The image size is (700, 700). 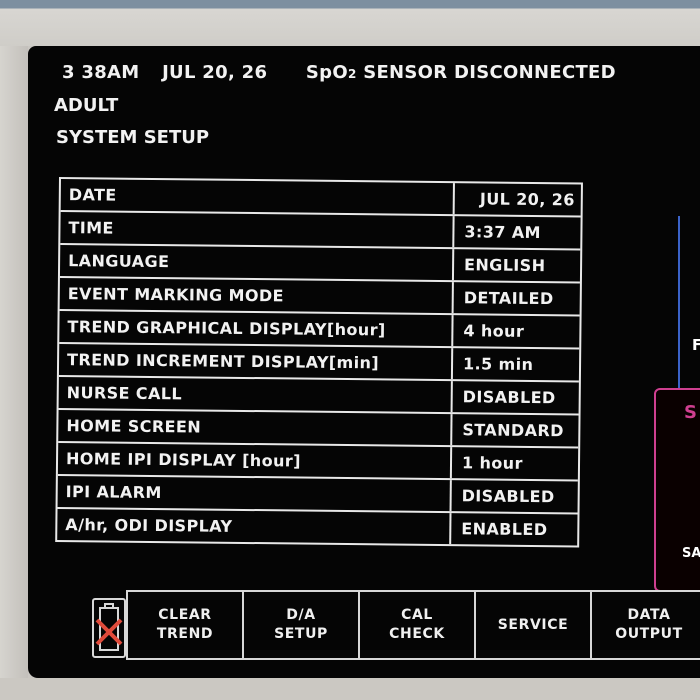 I want to click on battery-disconnected-icon, so click(x=109, y=631).